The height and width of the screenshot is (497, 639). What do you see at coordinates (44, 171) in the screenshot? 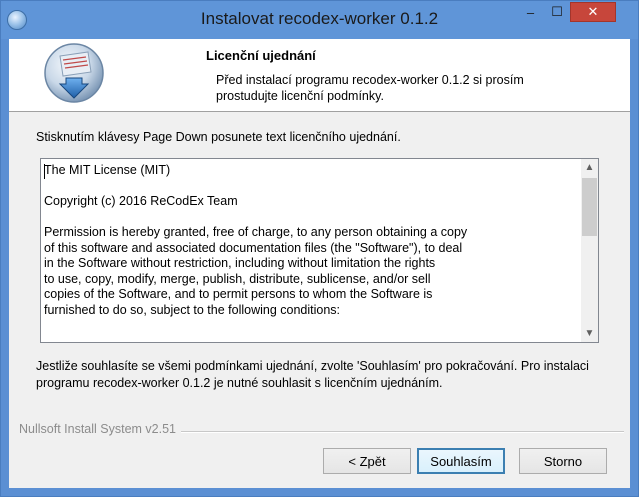
I see `text-caret` at bounding box center [44, 171].